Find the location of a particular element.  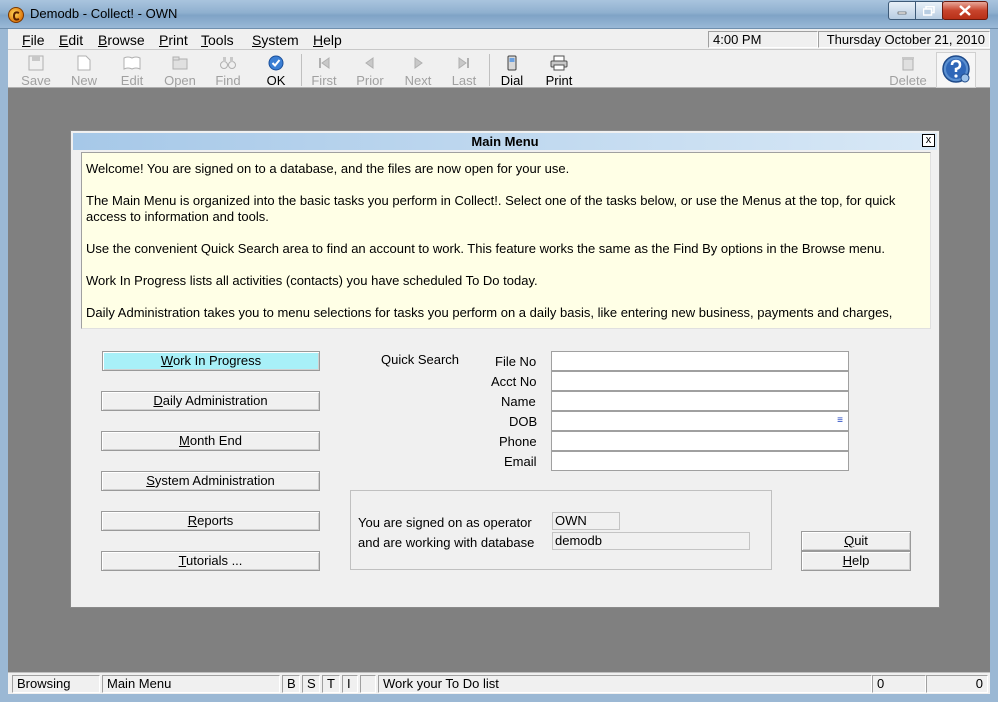

status-screen: Main Menu is located at coordinates (191, 684).